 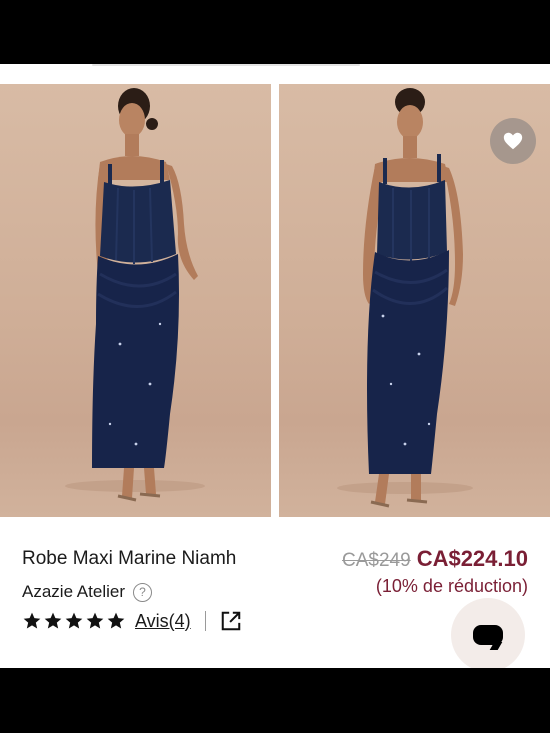 I want to click on price-row: CA$249 CA$224.10, so click(x=435, y=559).